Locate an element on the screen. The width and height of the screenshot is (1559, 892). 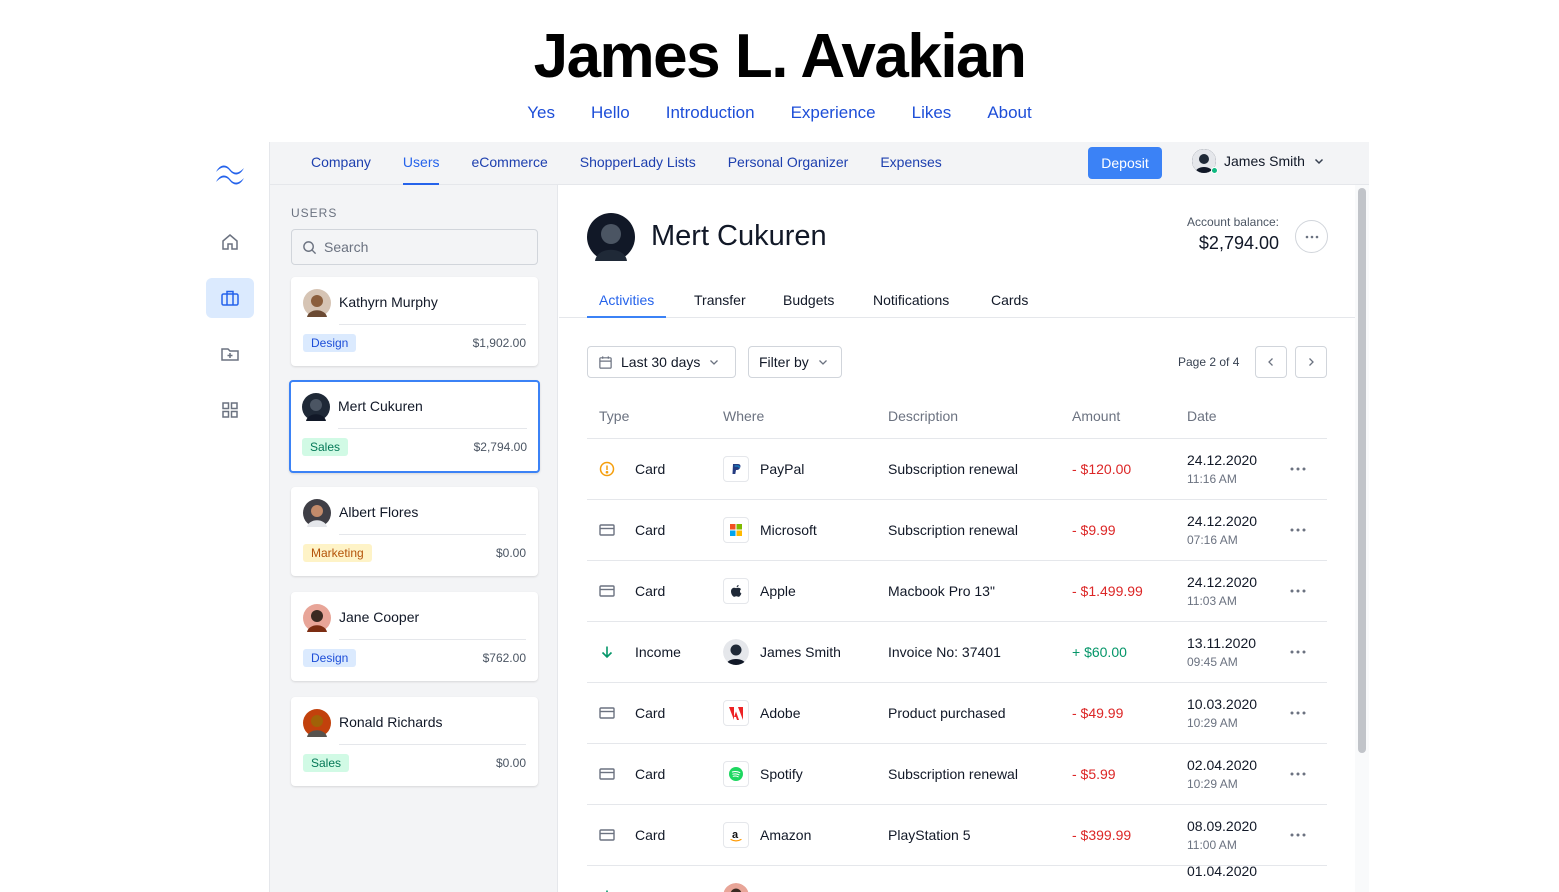
table-row: 01.04.2020 is located at coordinates (957, 877).